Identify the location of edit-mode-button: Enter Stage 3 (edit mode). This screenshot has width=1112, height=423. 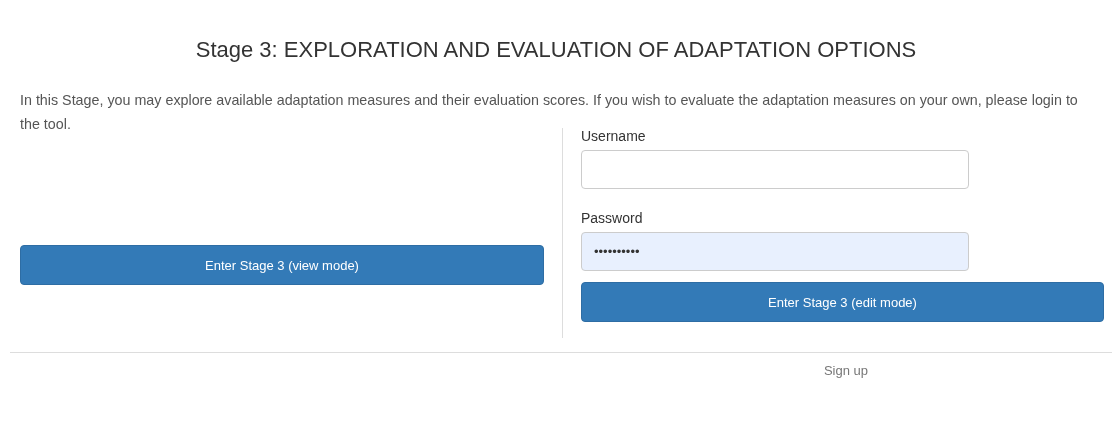
(842, 302).